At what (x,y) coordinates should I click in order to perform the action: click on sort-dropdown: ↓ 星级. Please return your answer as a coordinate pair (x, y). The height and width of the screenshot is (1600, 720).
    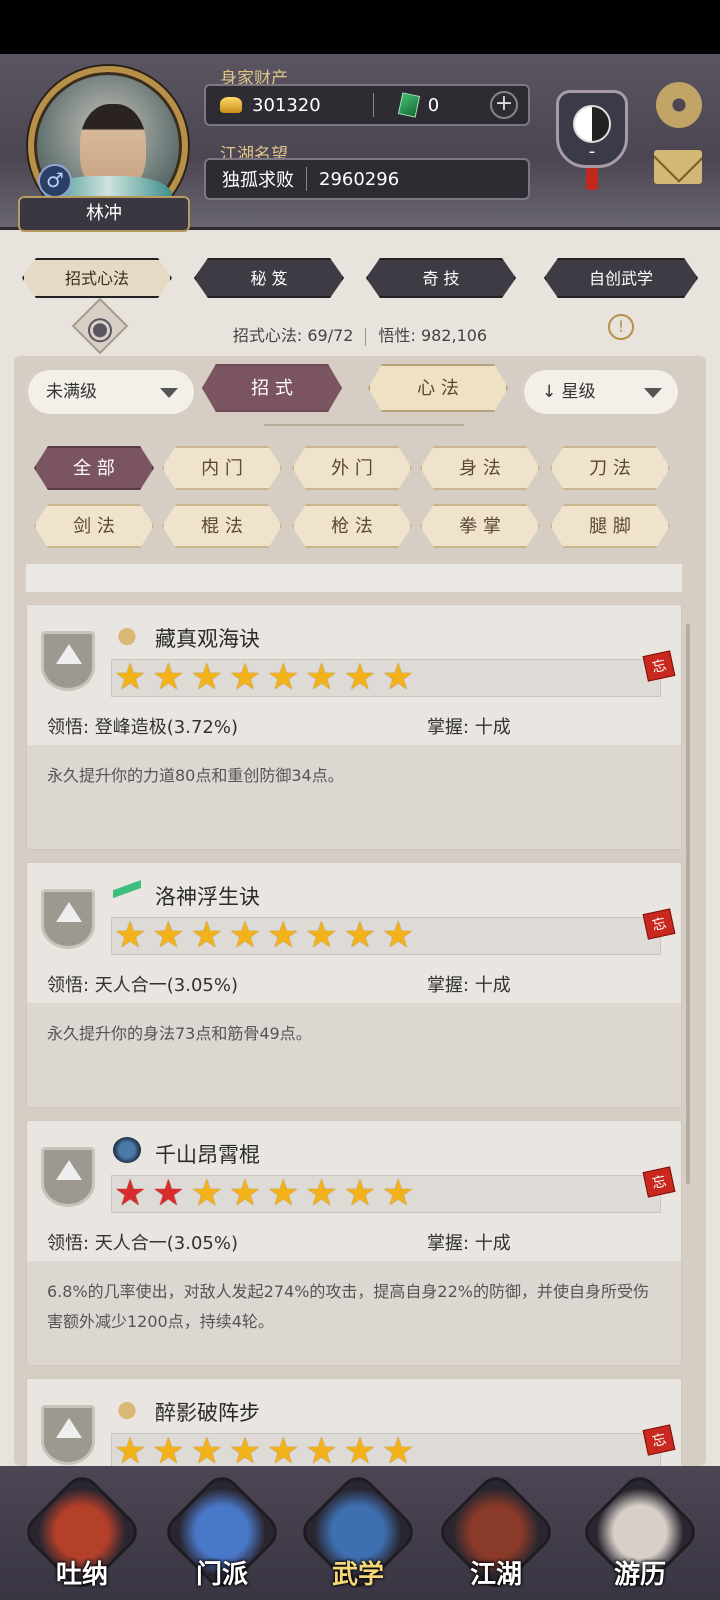
    Looking at the image, I should click on (601, 392).